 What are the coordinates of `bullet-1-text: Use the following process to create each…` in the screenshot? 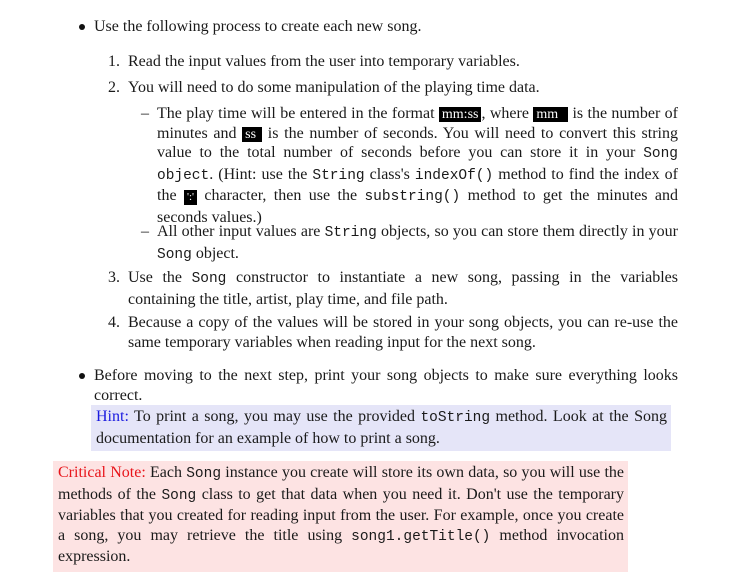 It's located at (258, 26).